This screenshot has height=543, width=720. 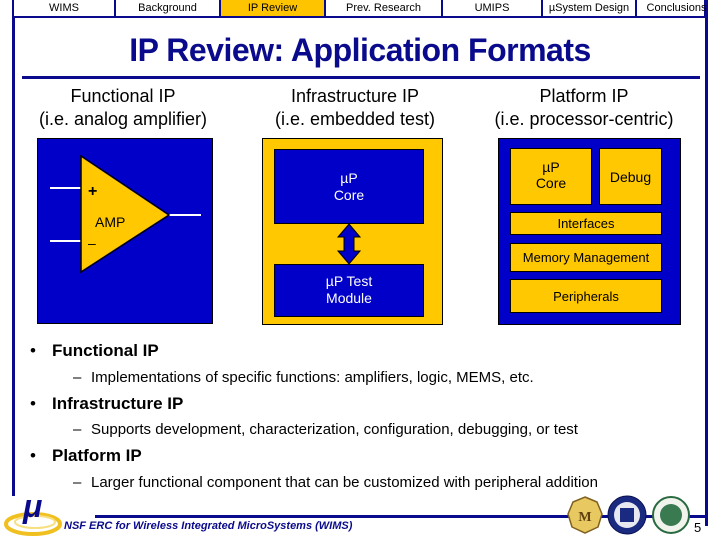 I want to click on nav-tab-wims: WIMS, so click(x=65, y=8).